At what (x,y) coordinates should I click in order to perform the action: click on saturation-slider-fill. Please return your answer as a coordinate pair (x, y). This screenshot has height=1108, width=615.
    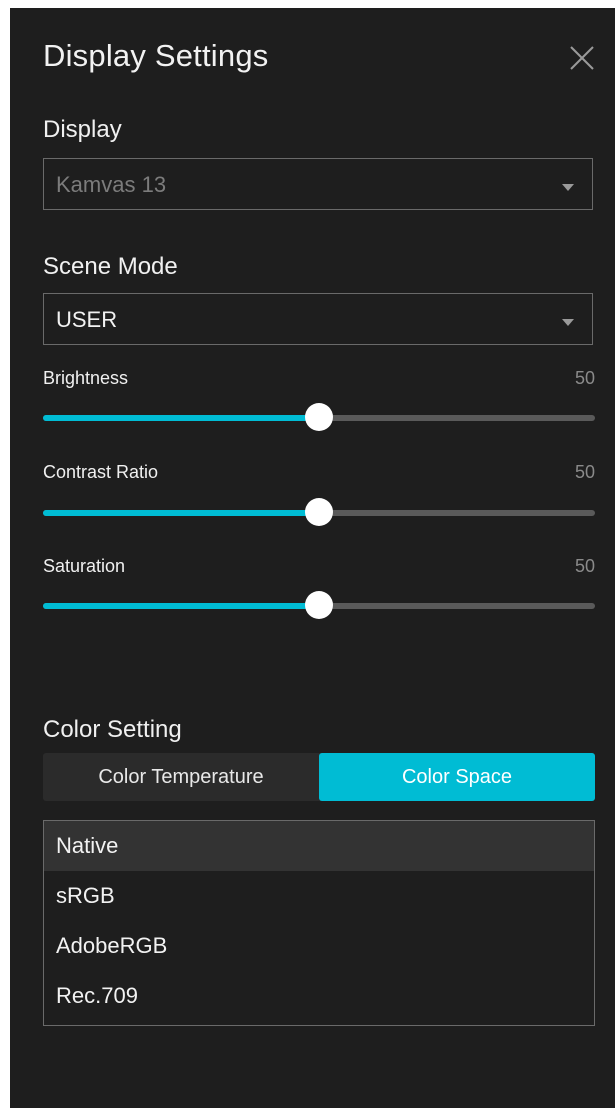
    Looking at the image, I should click on (181, 606).